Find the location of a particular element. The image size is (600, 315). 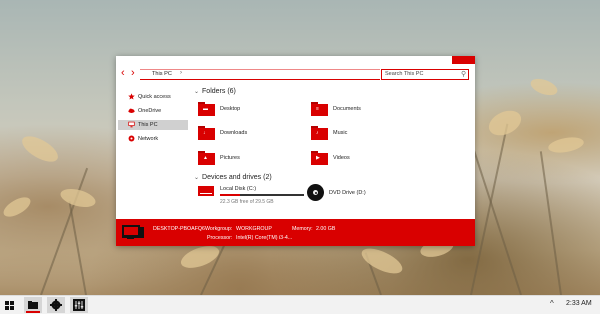

settings-button is located at coordinates (56, 305).